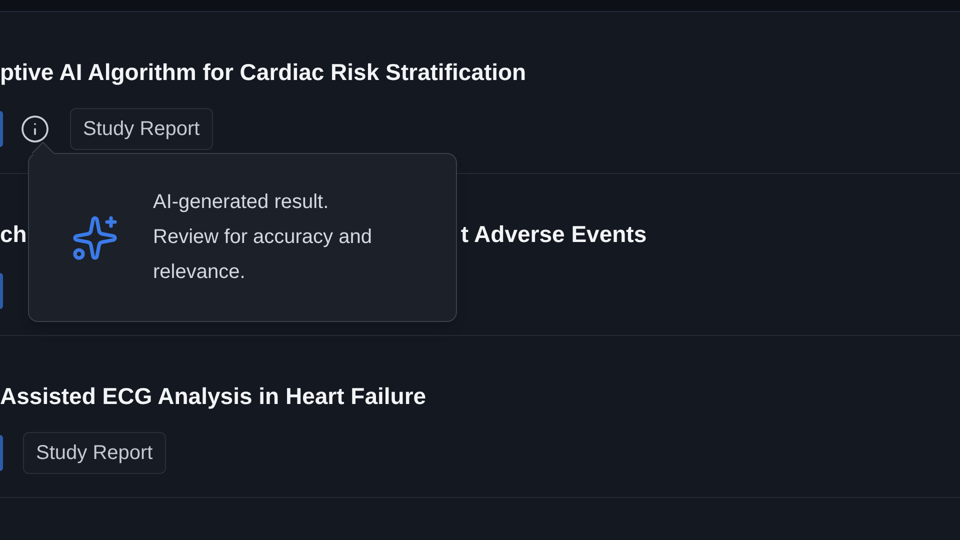 This screenshot has width=960, height=540. I want to click on result-title: t Adverse Events, so click(553, 234).